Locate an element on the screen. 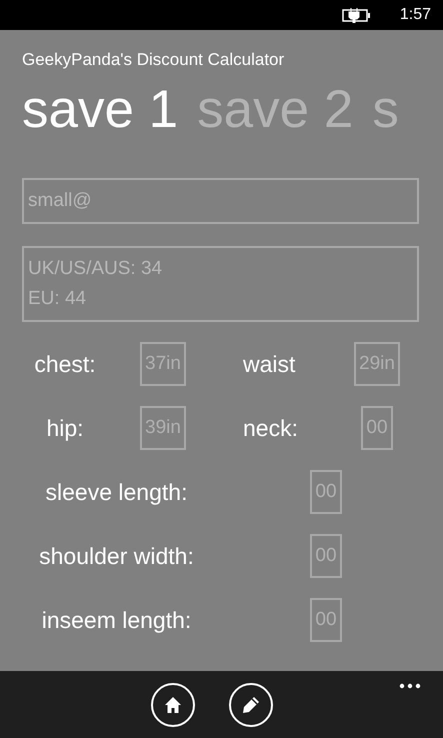 The image size is (443, 738). measurement-label: inseem length: is located at coordinates (117, 620).